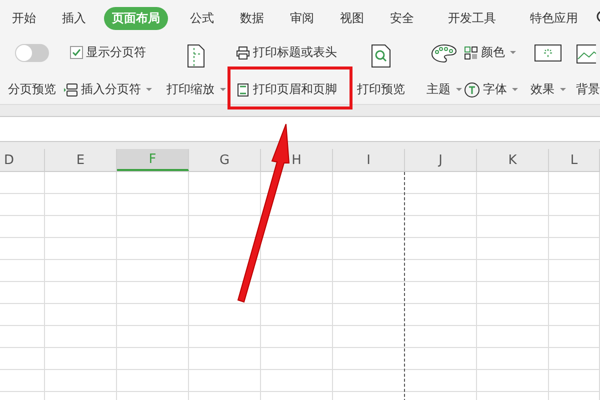 The width and height of the screenshot is (600, 400). I want to click on column-header: G, so click(225, 160).